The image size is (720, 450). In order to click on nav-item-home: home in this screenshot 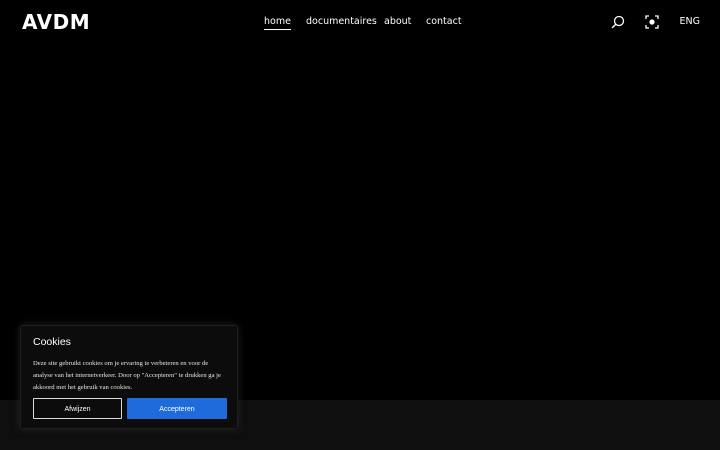, I will do `click(277, 23)`.